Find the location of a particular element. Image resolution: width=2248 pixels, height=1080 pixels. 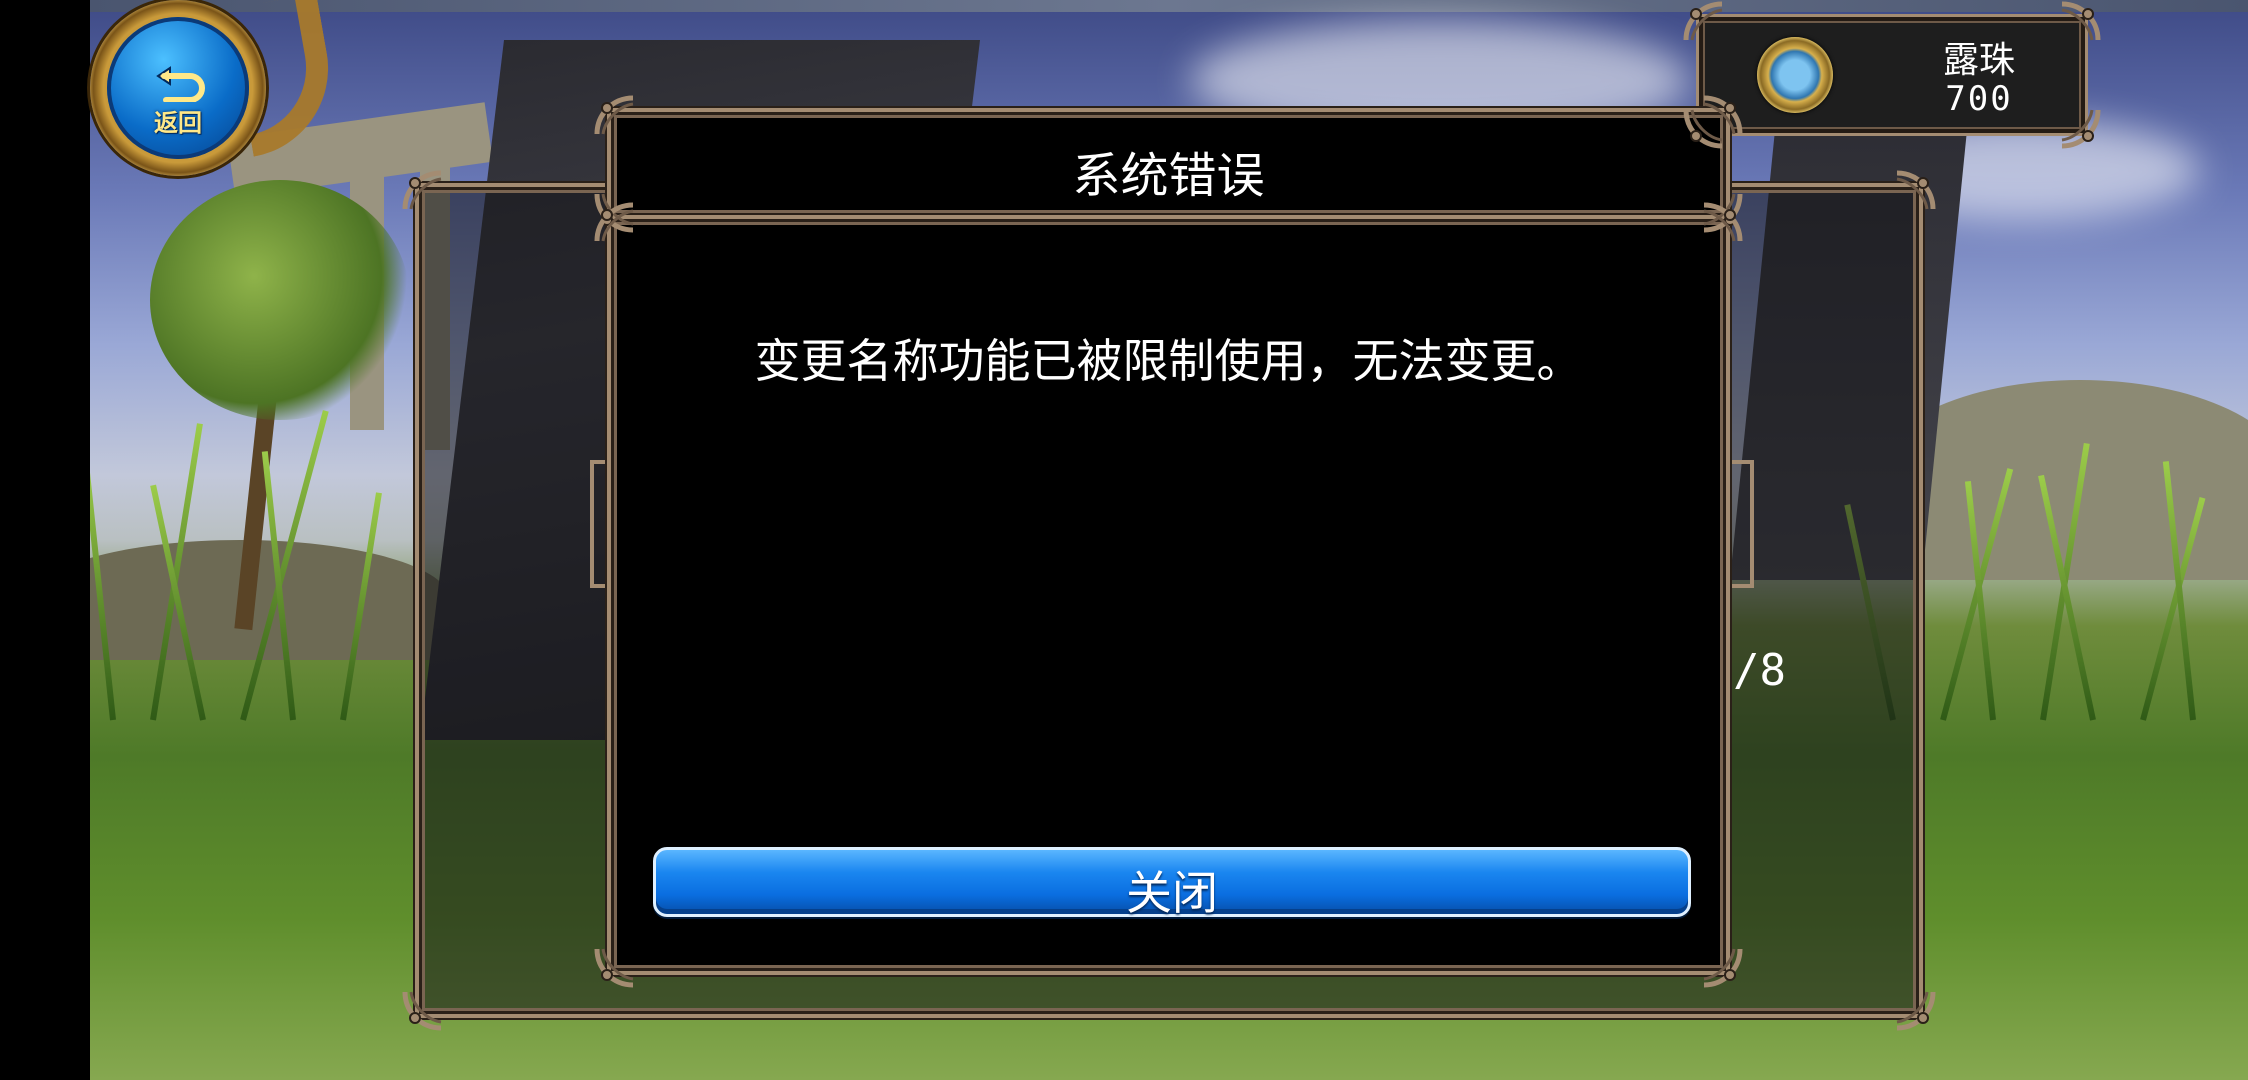

dialog-header: 系统错误 is located at coordinates (1168, 164).